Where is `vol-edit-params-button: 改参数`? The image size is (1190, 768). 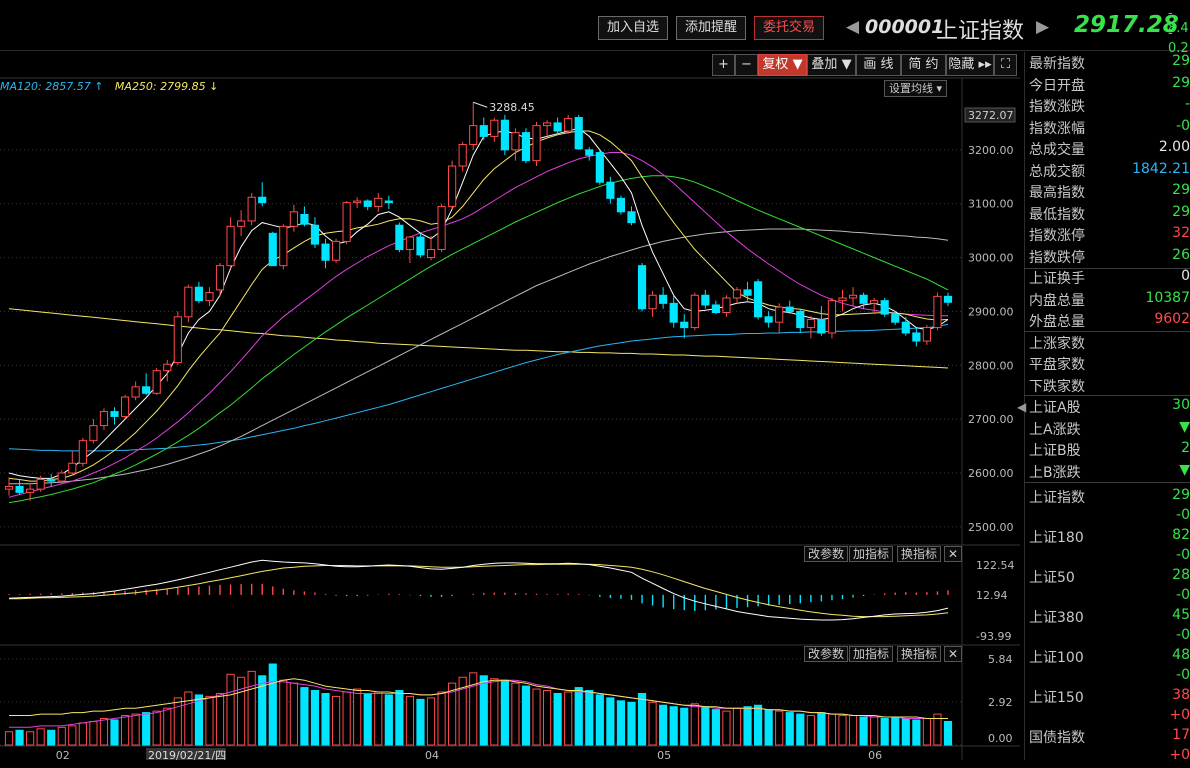
vol-edit-params-button: 改参数 is located at coordinates (826, 654).